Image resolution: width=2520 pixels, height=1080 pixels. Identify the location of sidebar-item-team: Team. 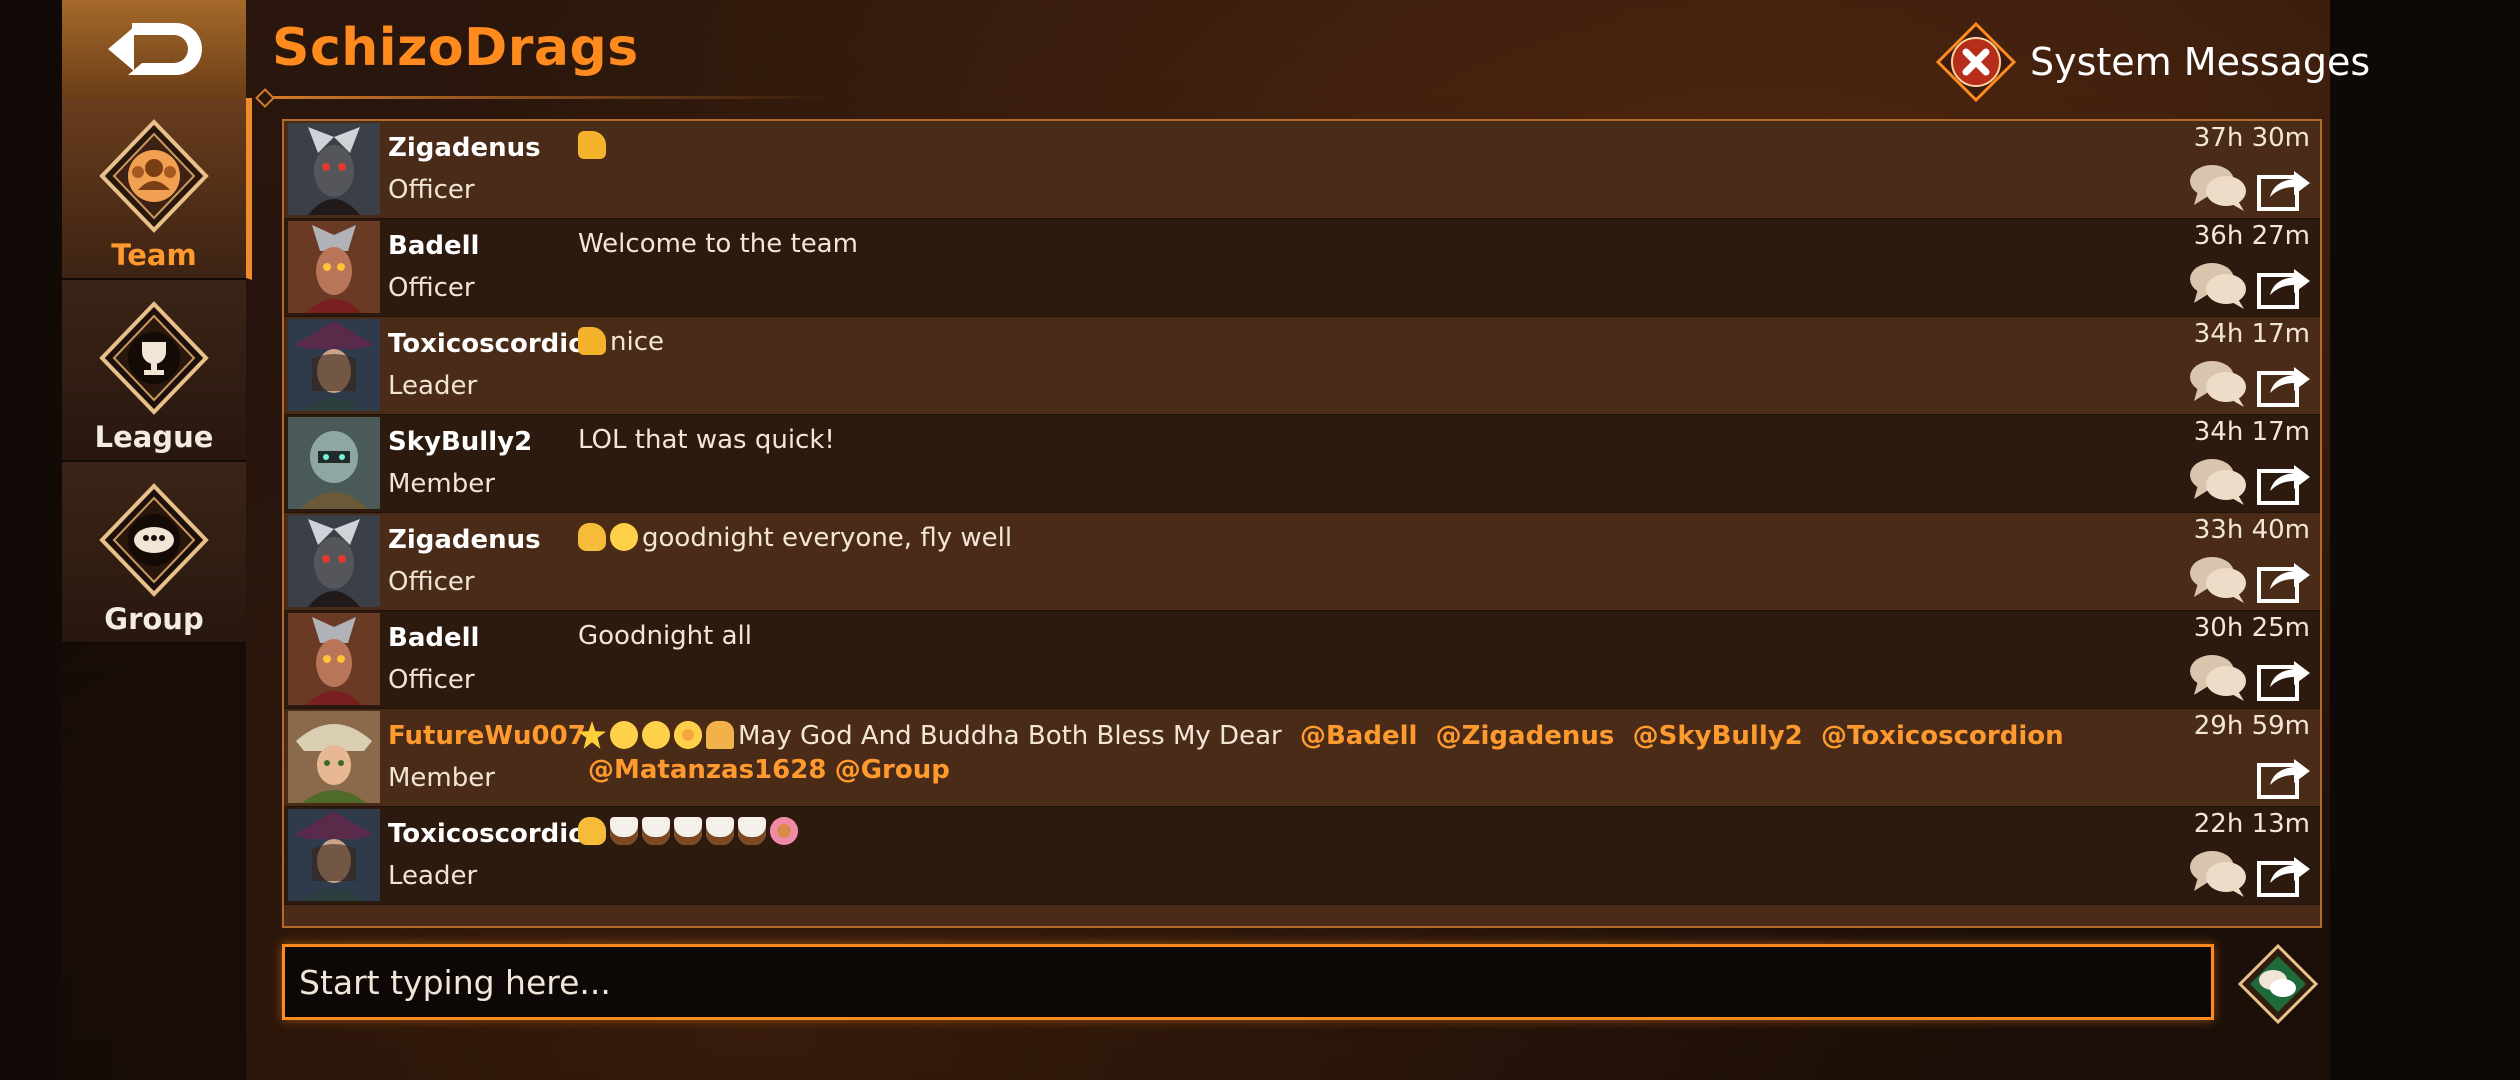
(157, 189).